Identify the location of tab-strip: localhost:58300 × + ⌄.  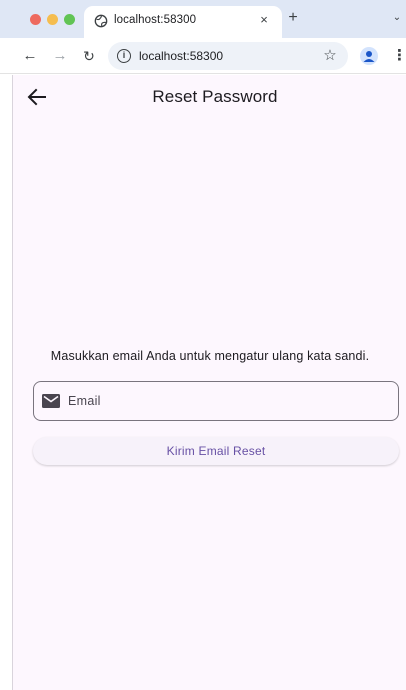
(203, 19).